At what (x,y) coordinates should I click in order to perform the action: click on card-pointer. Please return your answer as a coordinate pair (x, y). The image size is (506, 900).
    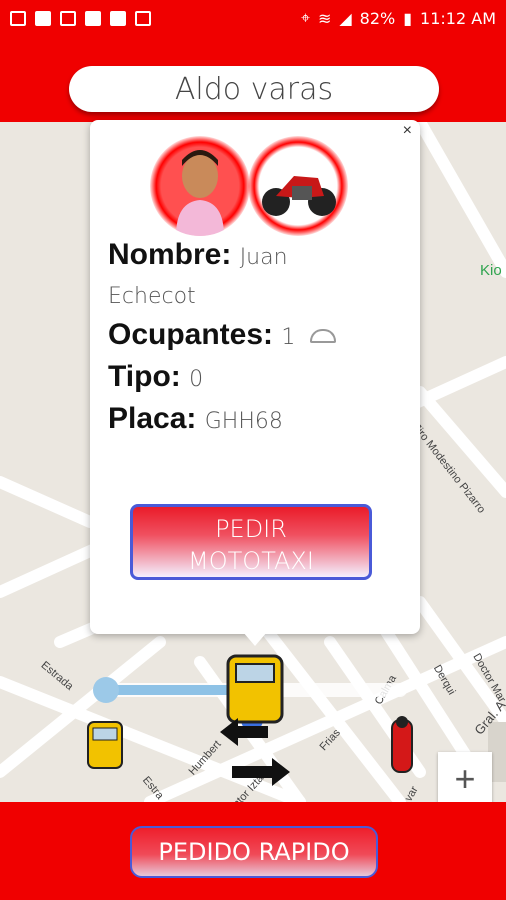
    Looking at the image, I should click on (255, 639).